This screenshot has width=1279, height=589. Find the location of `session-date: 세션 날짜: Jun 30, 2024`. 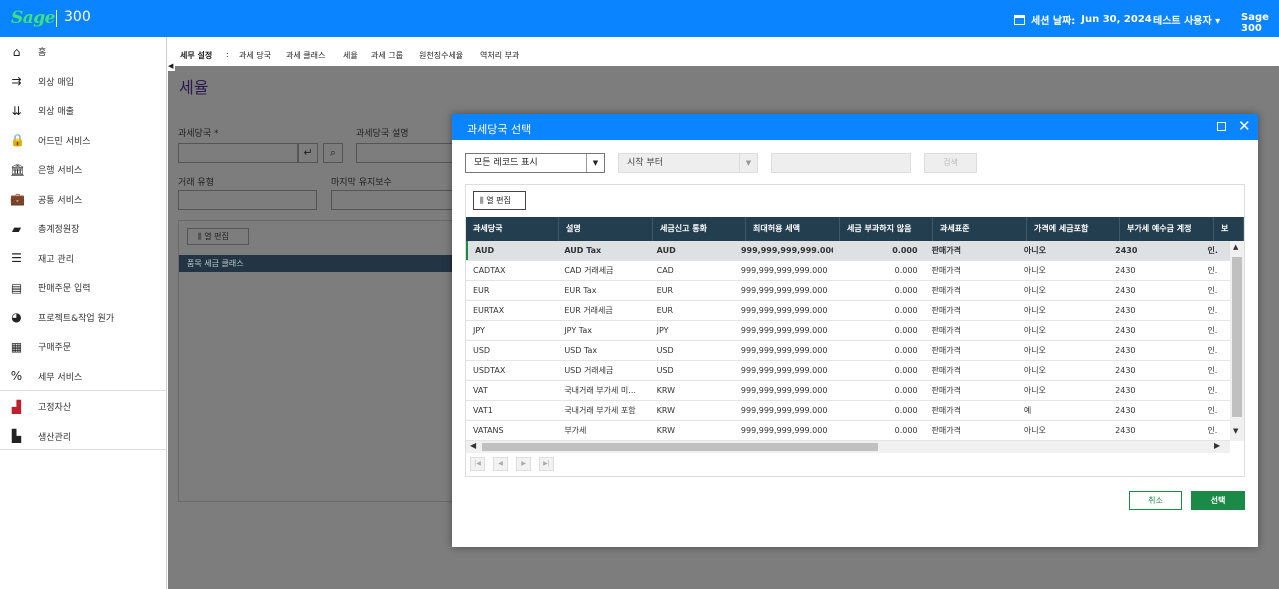

session-date: 세션 날짜: Jun 30, 2024 is located at coordinates (1083, 19).